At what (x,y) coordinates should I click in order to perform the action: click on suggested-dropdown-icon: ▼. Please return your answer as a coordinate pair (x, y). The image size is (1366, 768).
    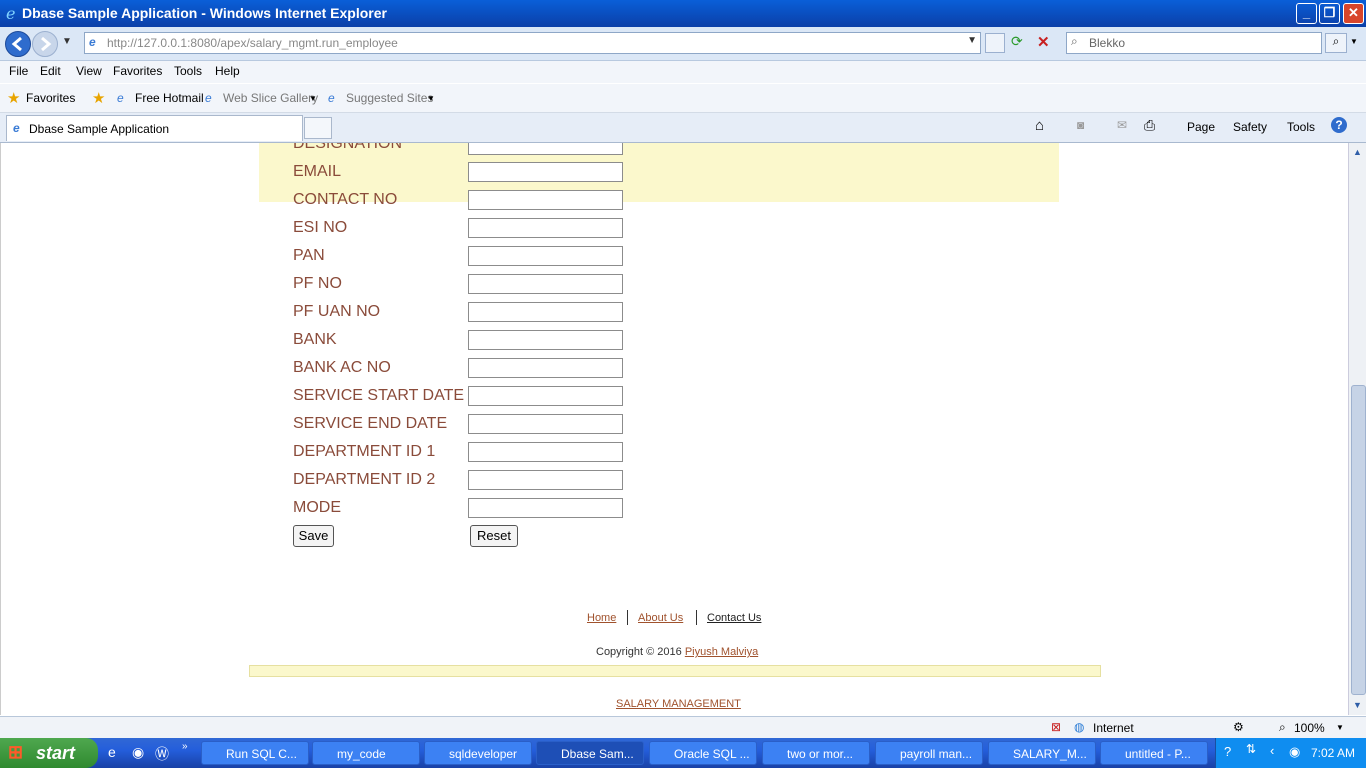
    Looking at the image, I should click on (431, 98).